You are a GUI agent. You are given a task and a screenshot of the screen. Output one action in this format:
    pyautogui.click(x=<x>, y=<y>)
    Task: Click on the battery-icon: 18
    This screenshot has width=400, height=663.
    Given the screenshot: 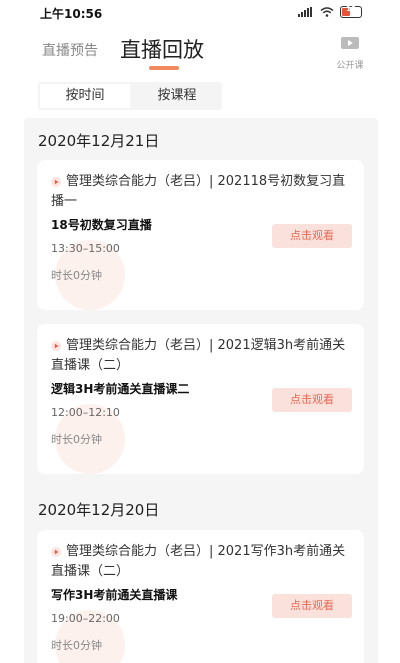 What is the action you would take?
    pyautogui.click(x=351, y=11)
    